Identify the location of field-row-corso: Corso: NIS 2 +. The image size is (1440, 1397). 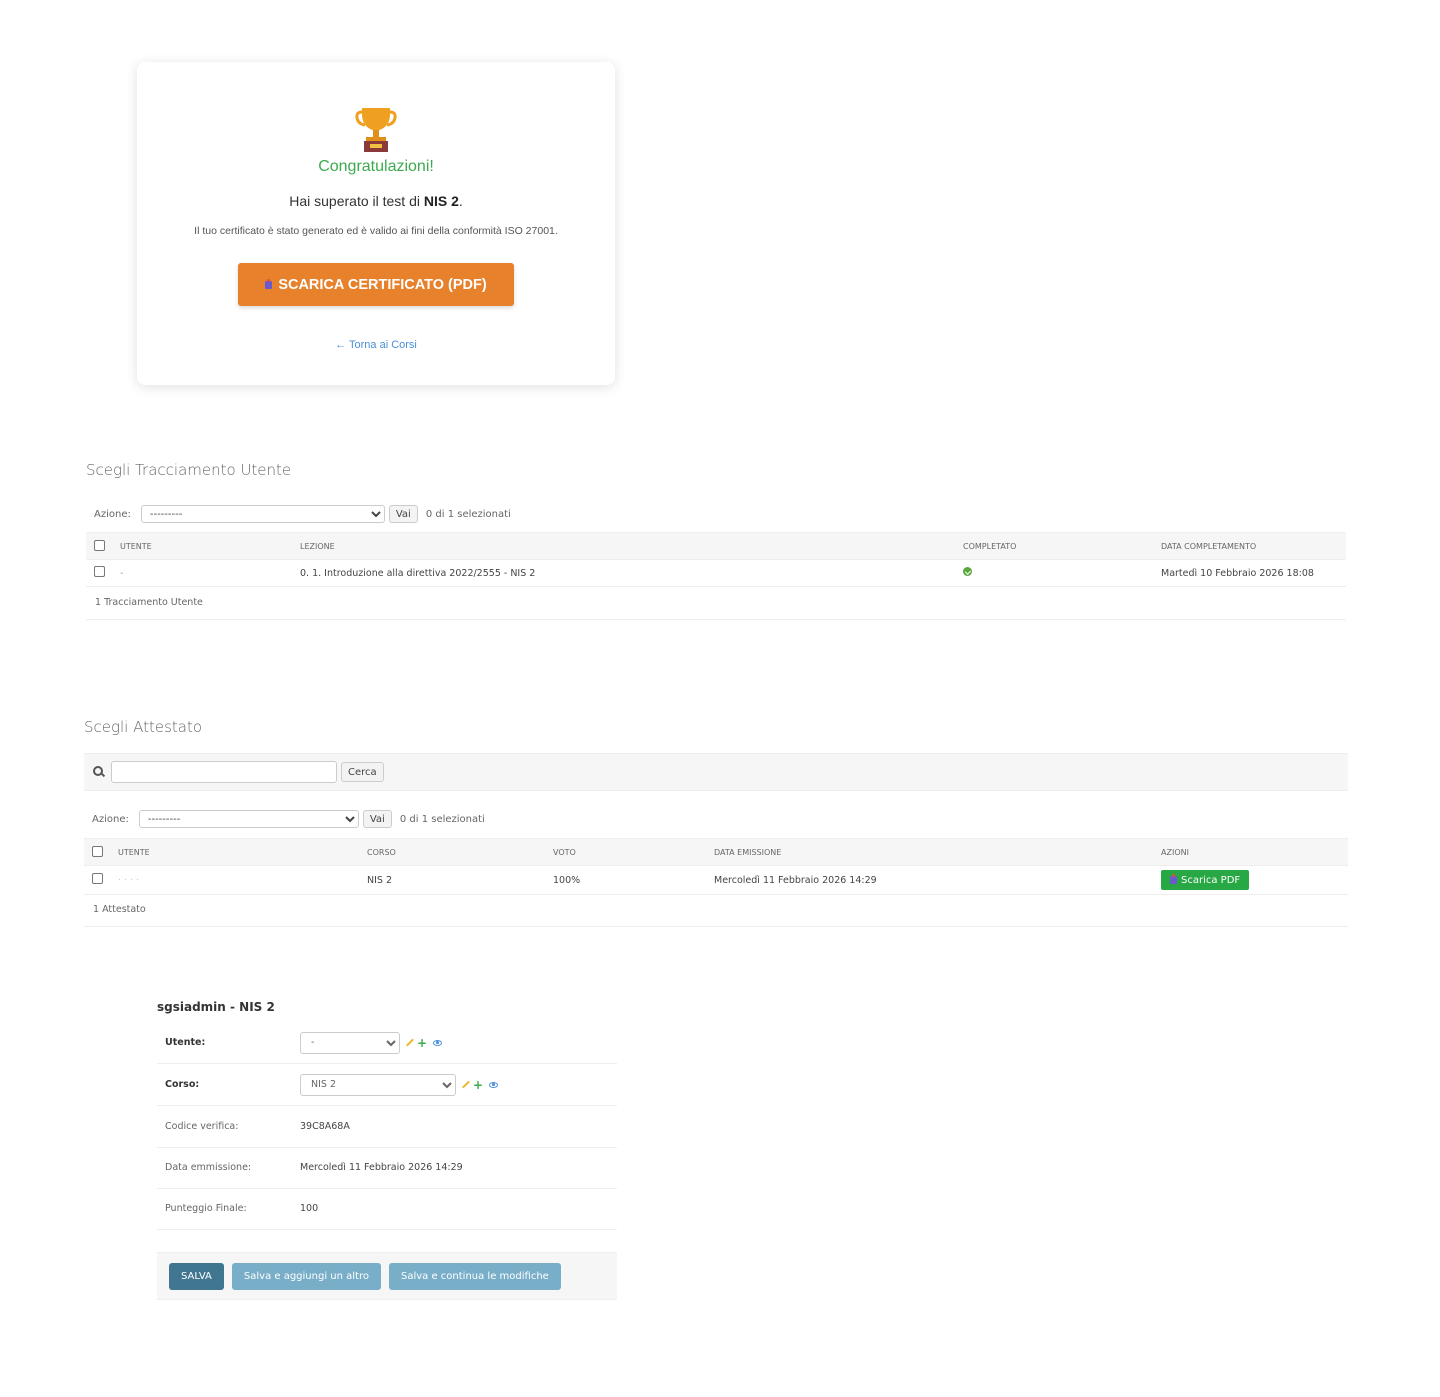
(387, 1085).